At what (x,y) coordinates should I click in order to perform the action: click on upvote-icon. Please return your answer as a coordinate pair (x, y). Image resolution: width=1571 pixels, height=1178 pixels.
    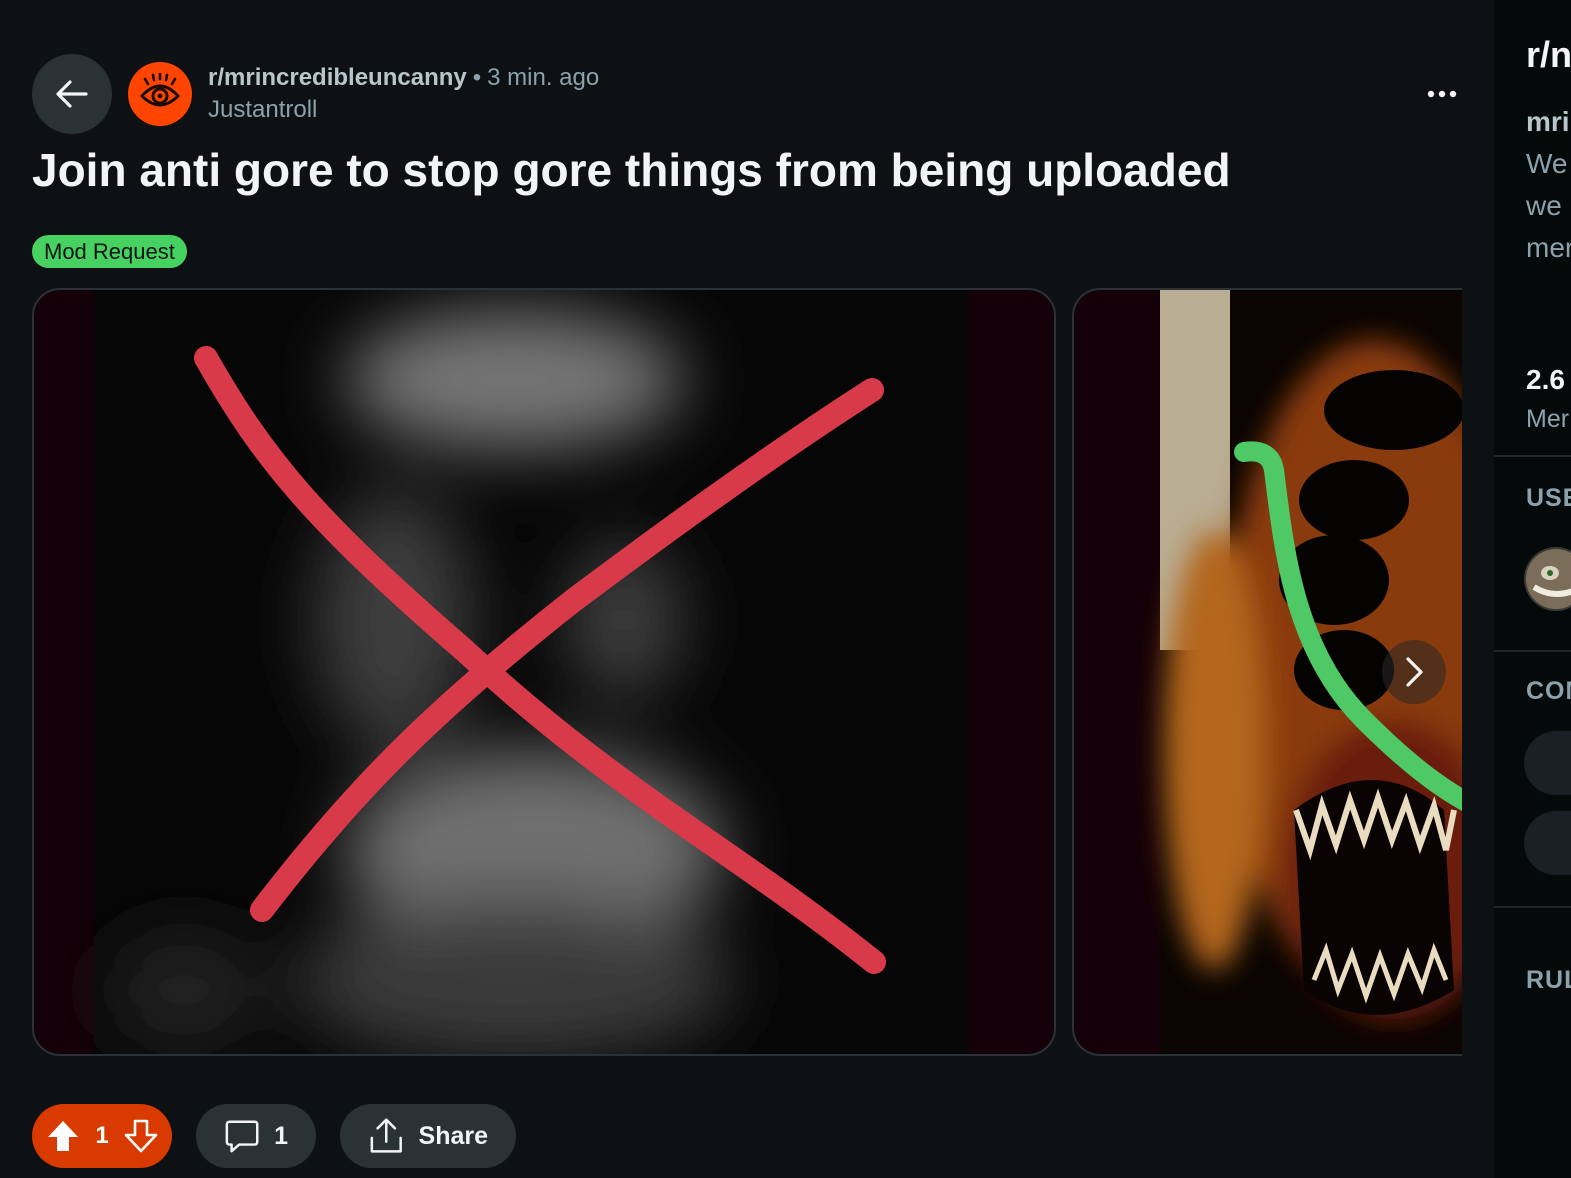
    Looking at the image, I should click on (63, 1136).